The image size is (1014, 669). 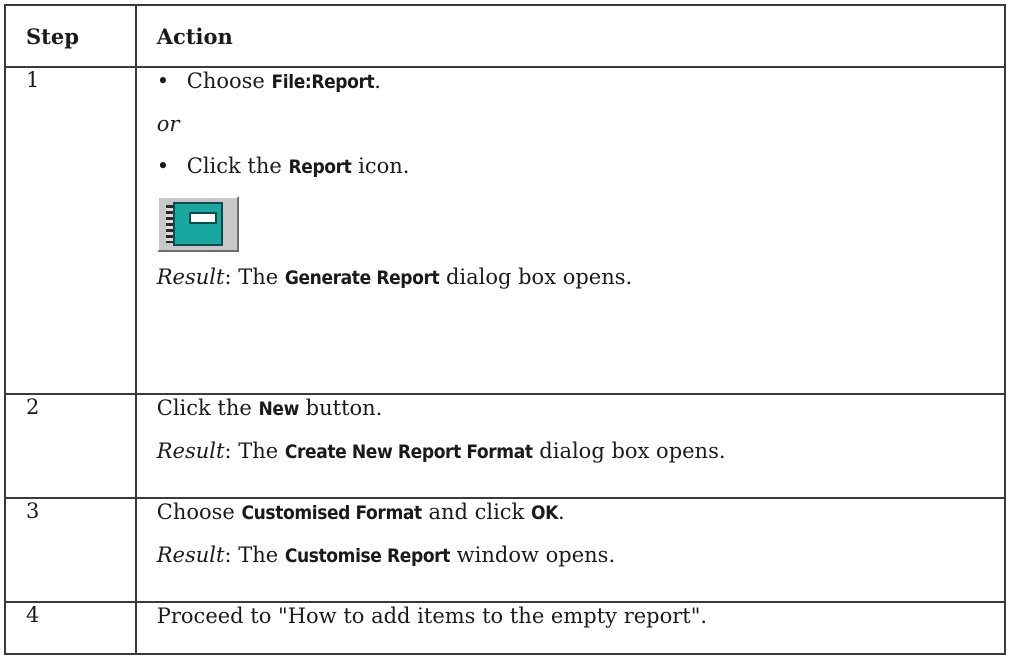 I want to click on or-text: or, so click(x=168, y=124).